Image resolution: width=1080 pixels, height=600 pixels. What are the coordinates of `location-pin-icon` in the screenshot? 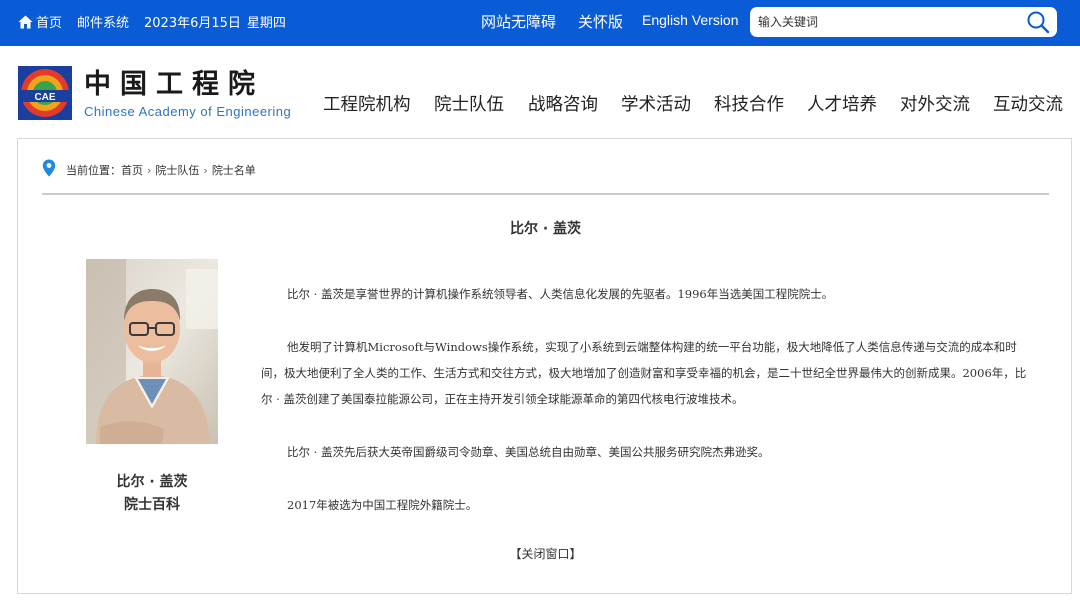 It's located at (49, 168).